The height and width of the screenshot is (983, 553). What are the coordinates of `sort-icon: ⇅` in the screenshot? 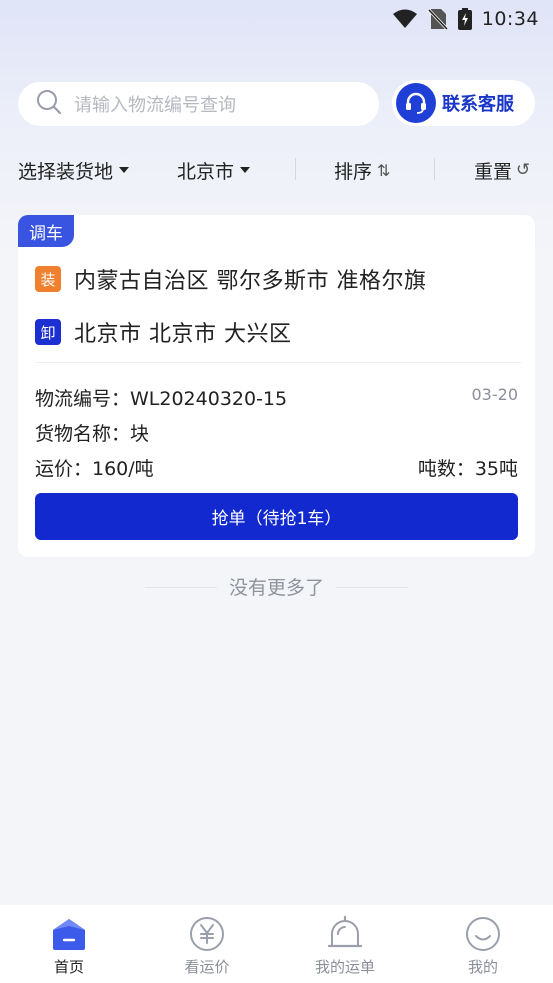 It's located at (384, 170).